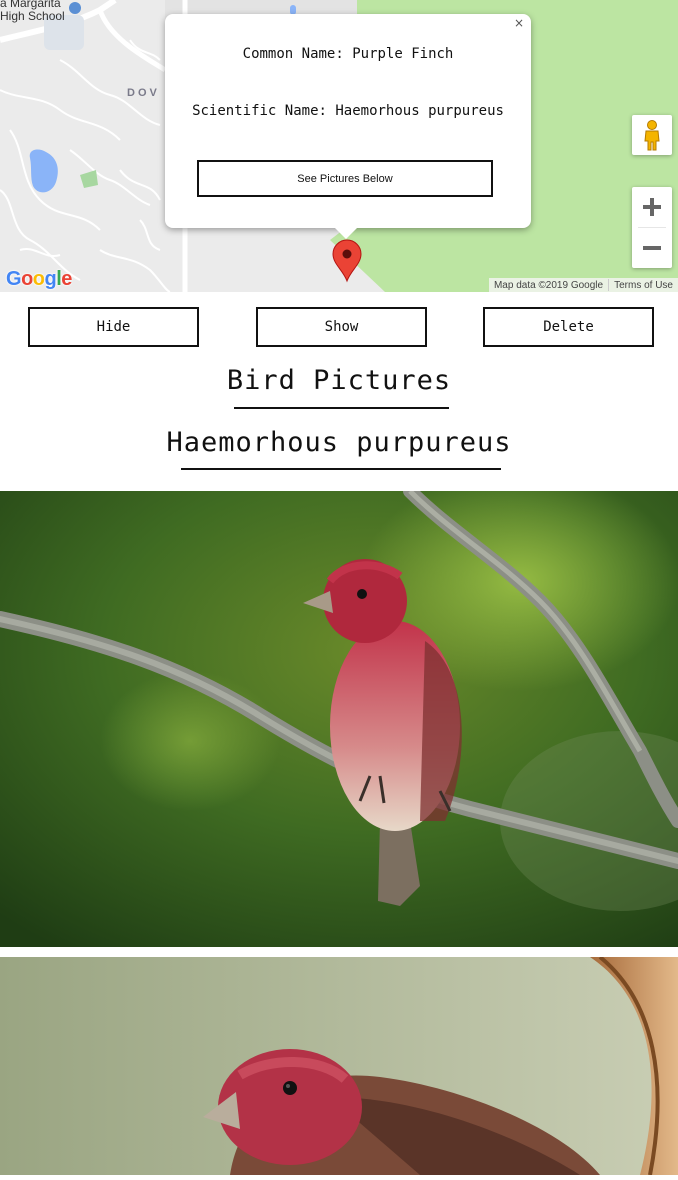 The image size is (678, 1180). What do you see at coordinates (548, 285) in the screenshot?
I see `map-data-text: Map data ©2019 Google` at bounding box center [548, 285].